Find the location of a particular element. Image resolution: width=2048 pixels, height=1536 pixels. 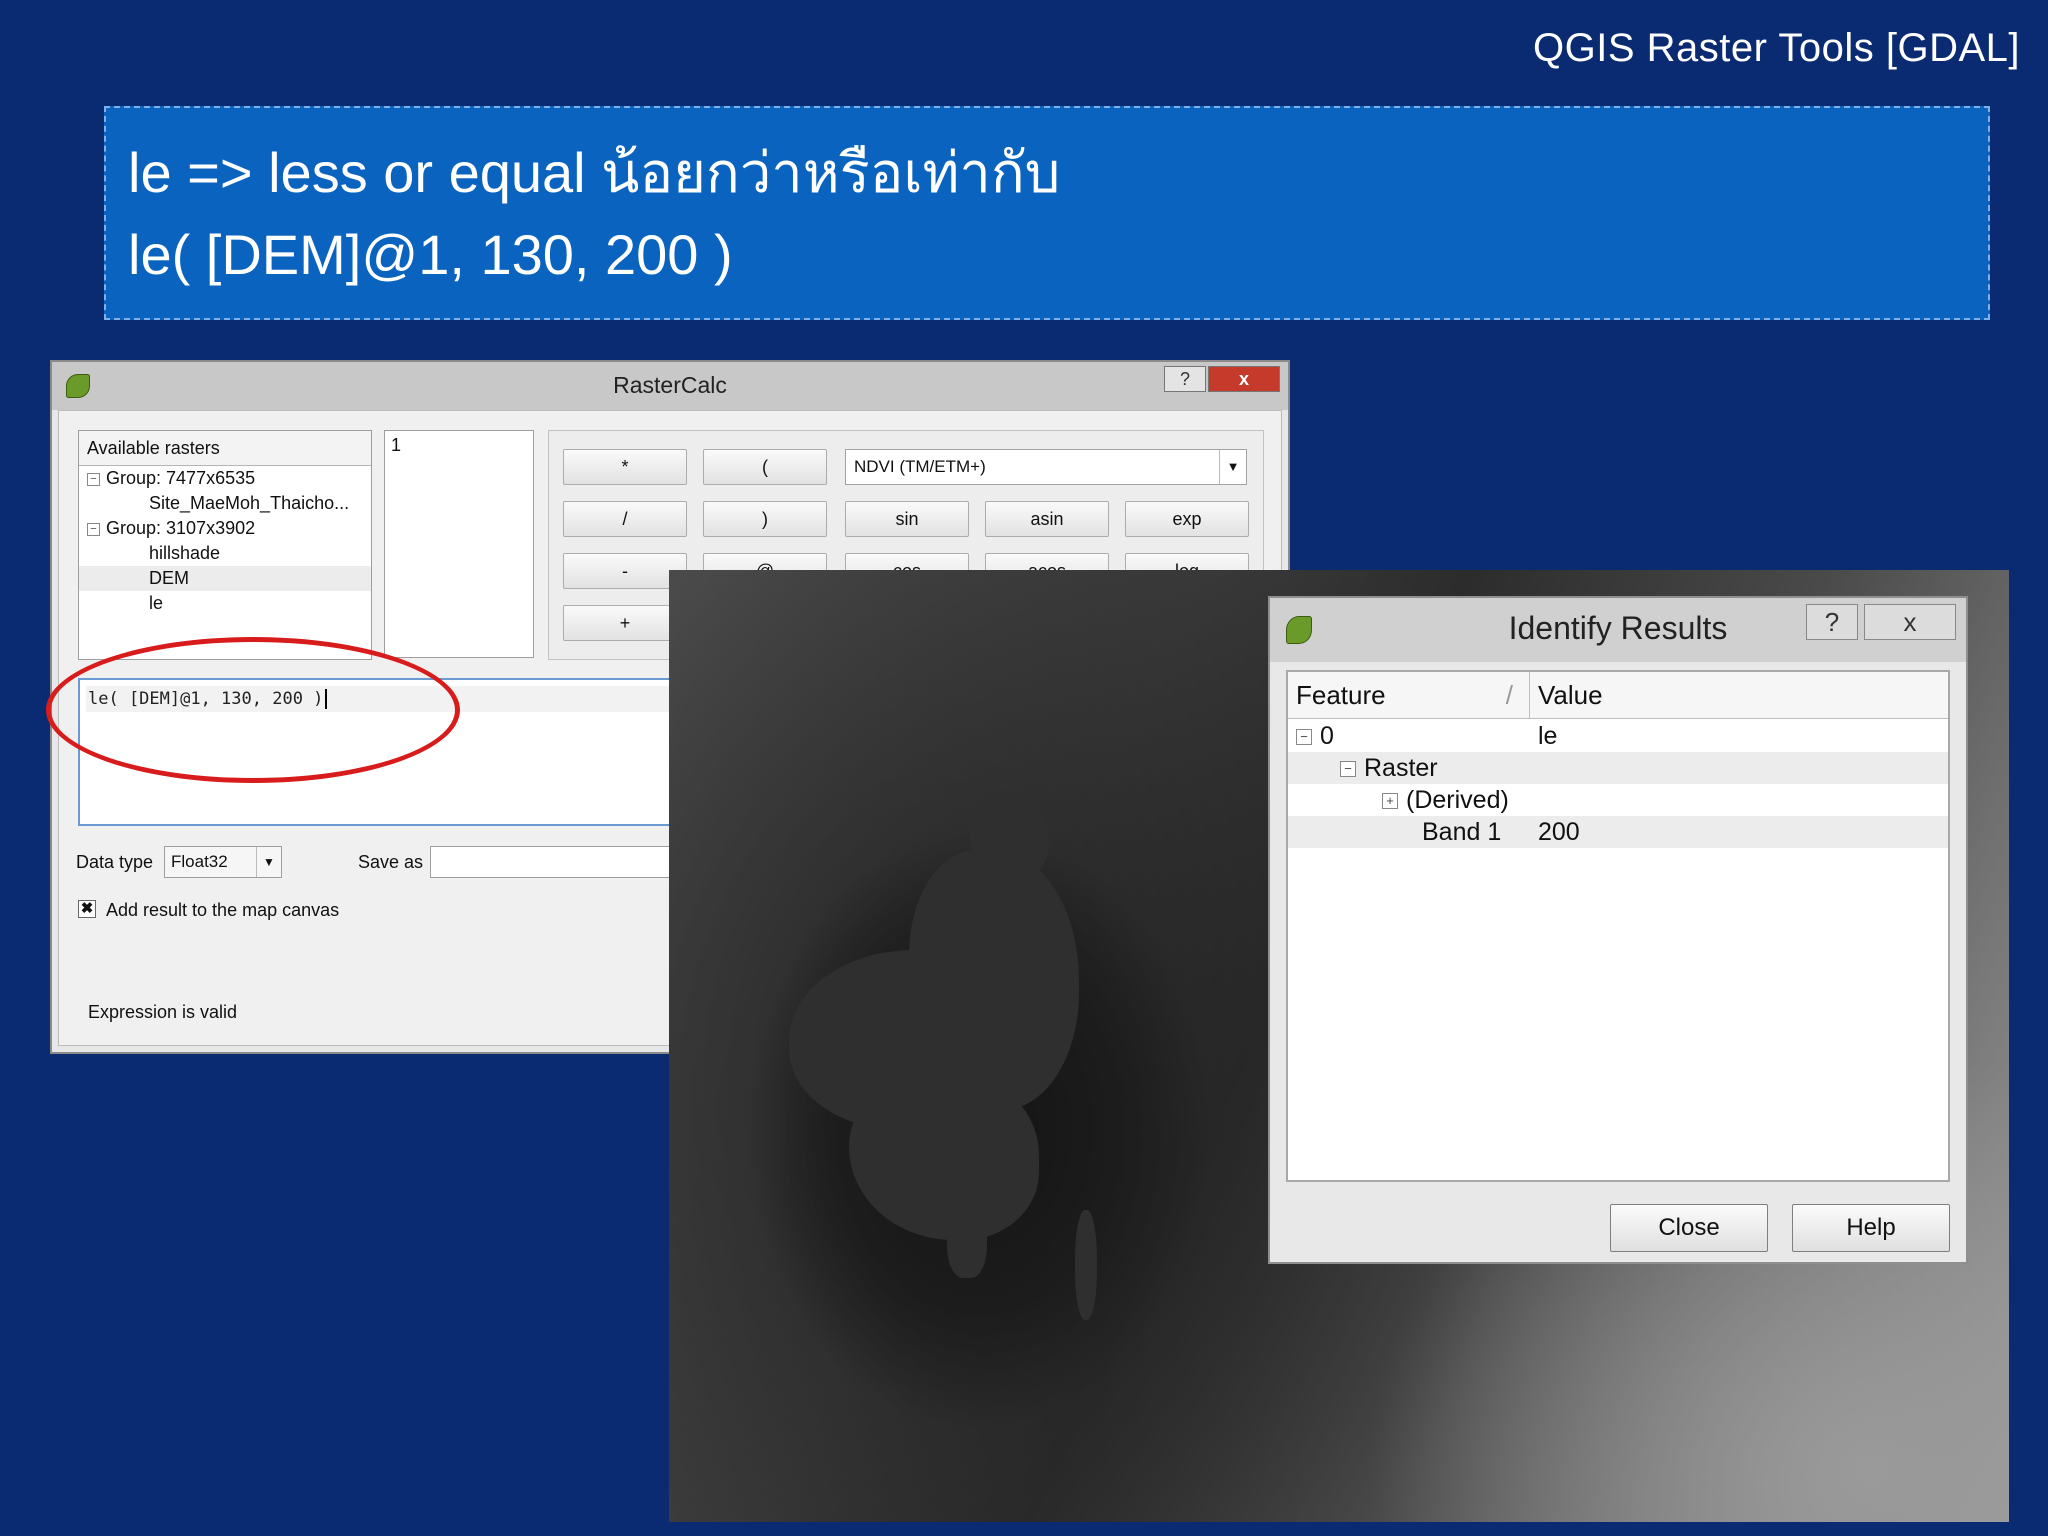

identify-title: Identify Results is located at coordinates (1618, 628).